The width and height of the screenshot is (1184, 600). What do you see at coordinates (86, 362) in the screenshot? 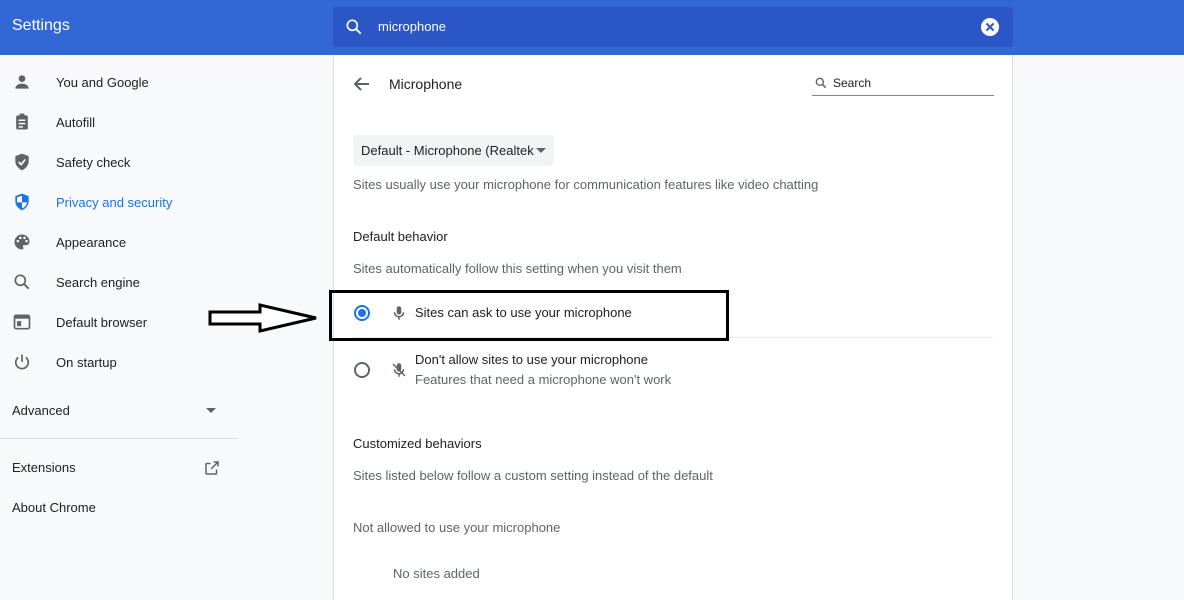
I see `sidebar-item-label: On startup` at bounding box center [86, 362].